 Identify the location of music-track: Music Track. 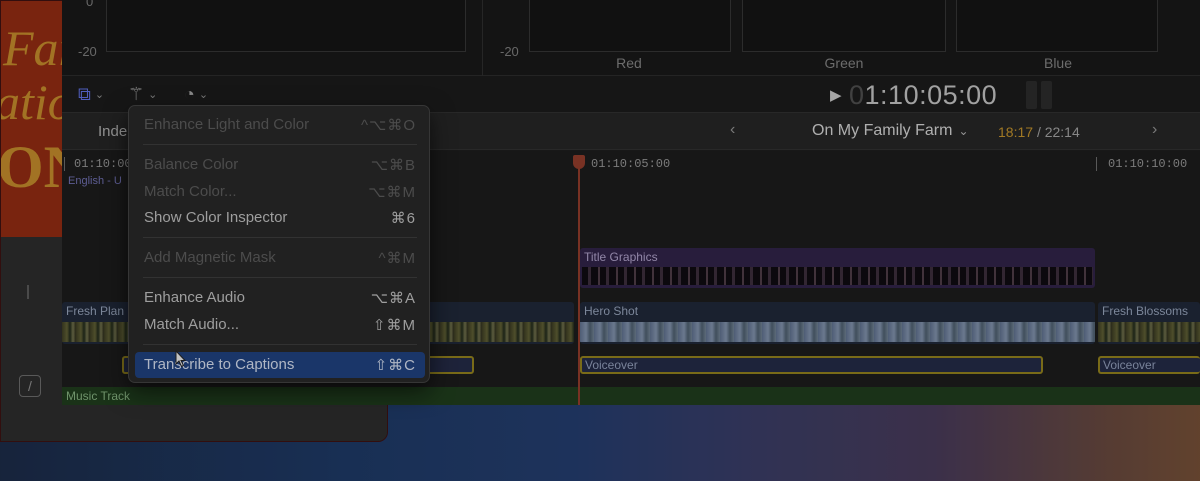
(631, 396).